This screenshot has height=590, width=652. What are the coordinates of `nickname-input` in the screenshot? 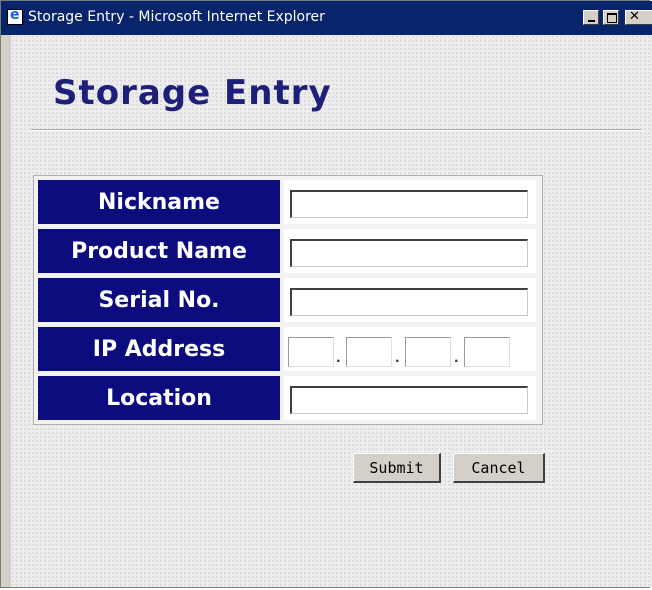 It's located at (409, 204).